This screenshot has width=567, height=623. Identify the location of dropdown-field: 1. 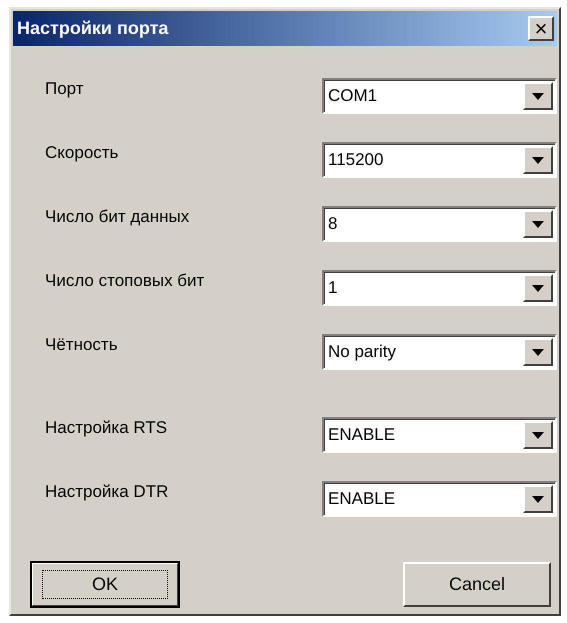
(439, 288).